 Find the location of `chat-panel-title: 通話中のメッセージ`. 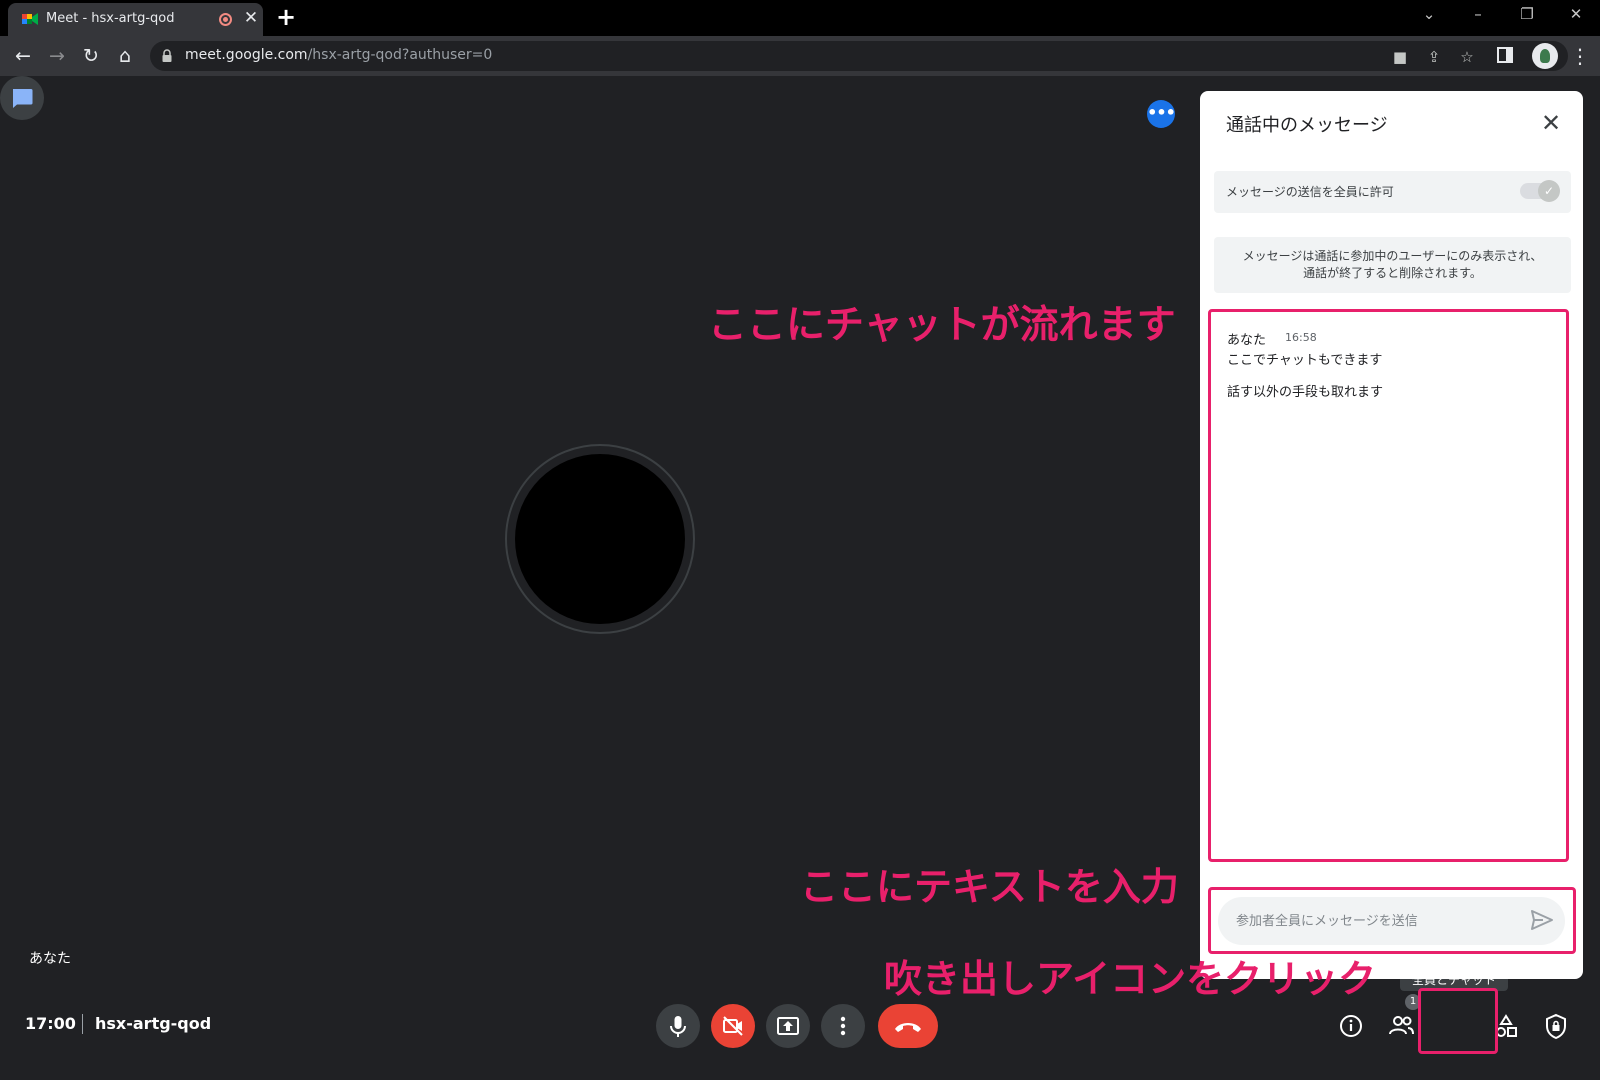

chat-panel-title: 通話中のメッセージ is located at coordinates (1307, 125).